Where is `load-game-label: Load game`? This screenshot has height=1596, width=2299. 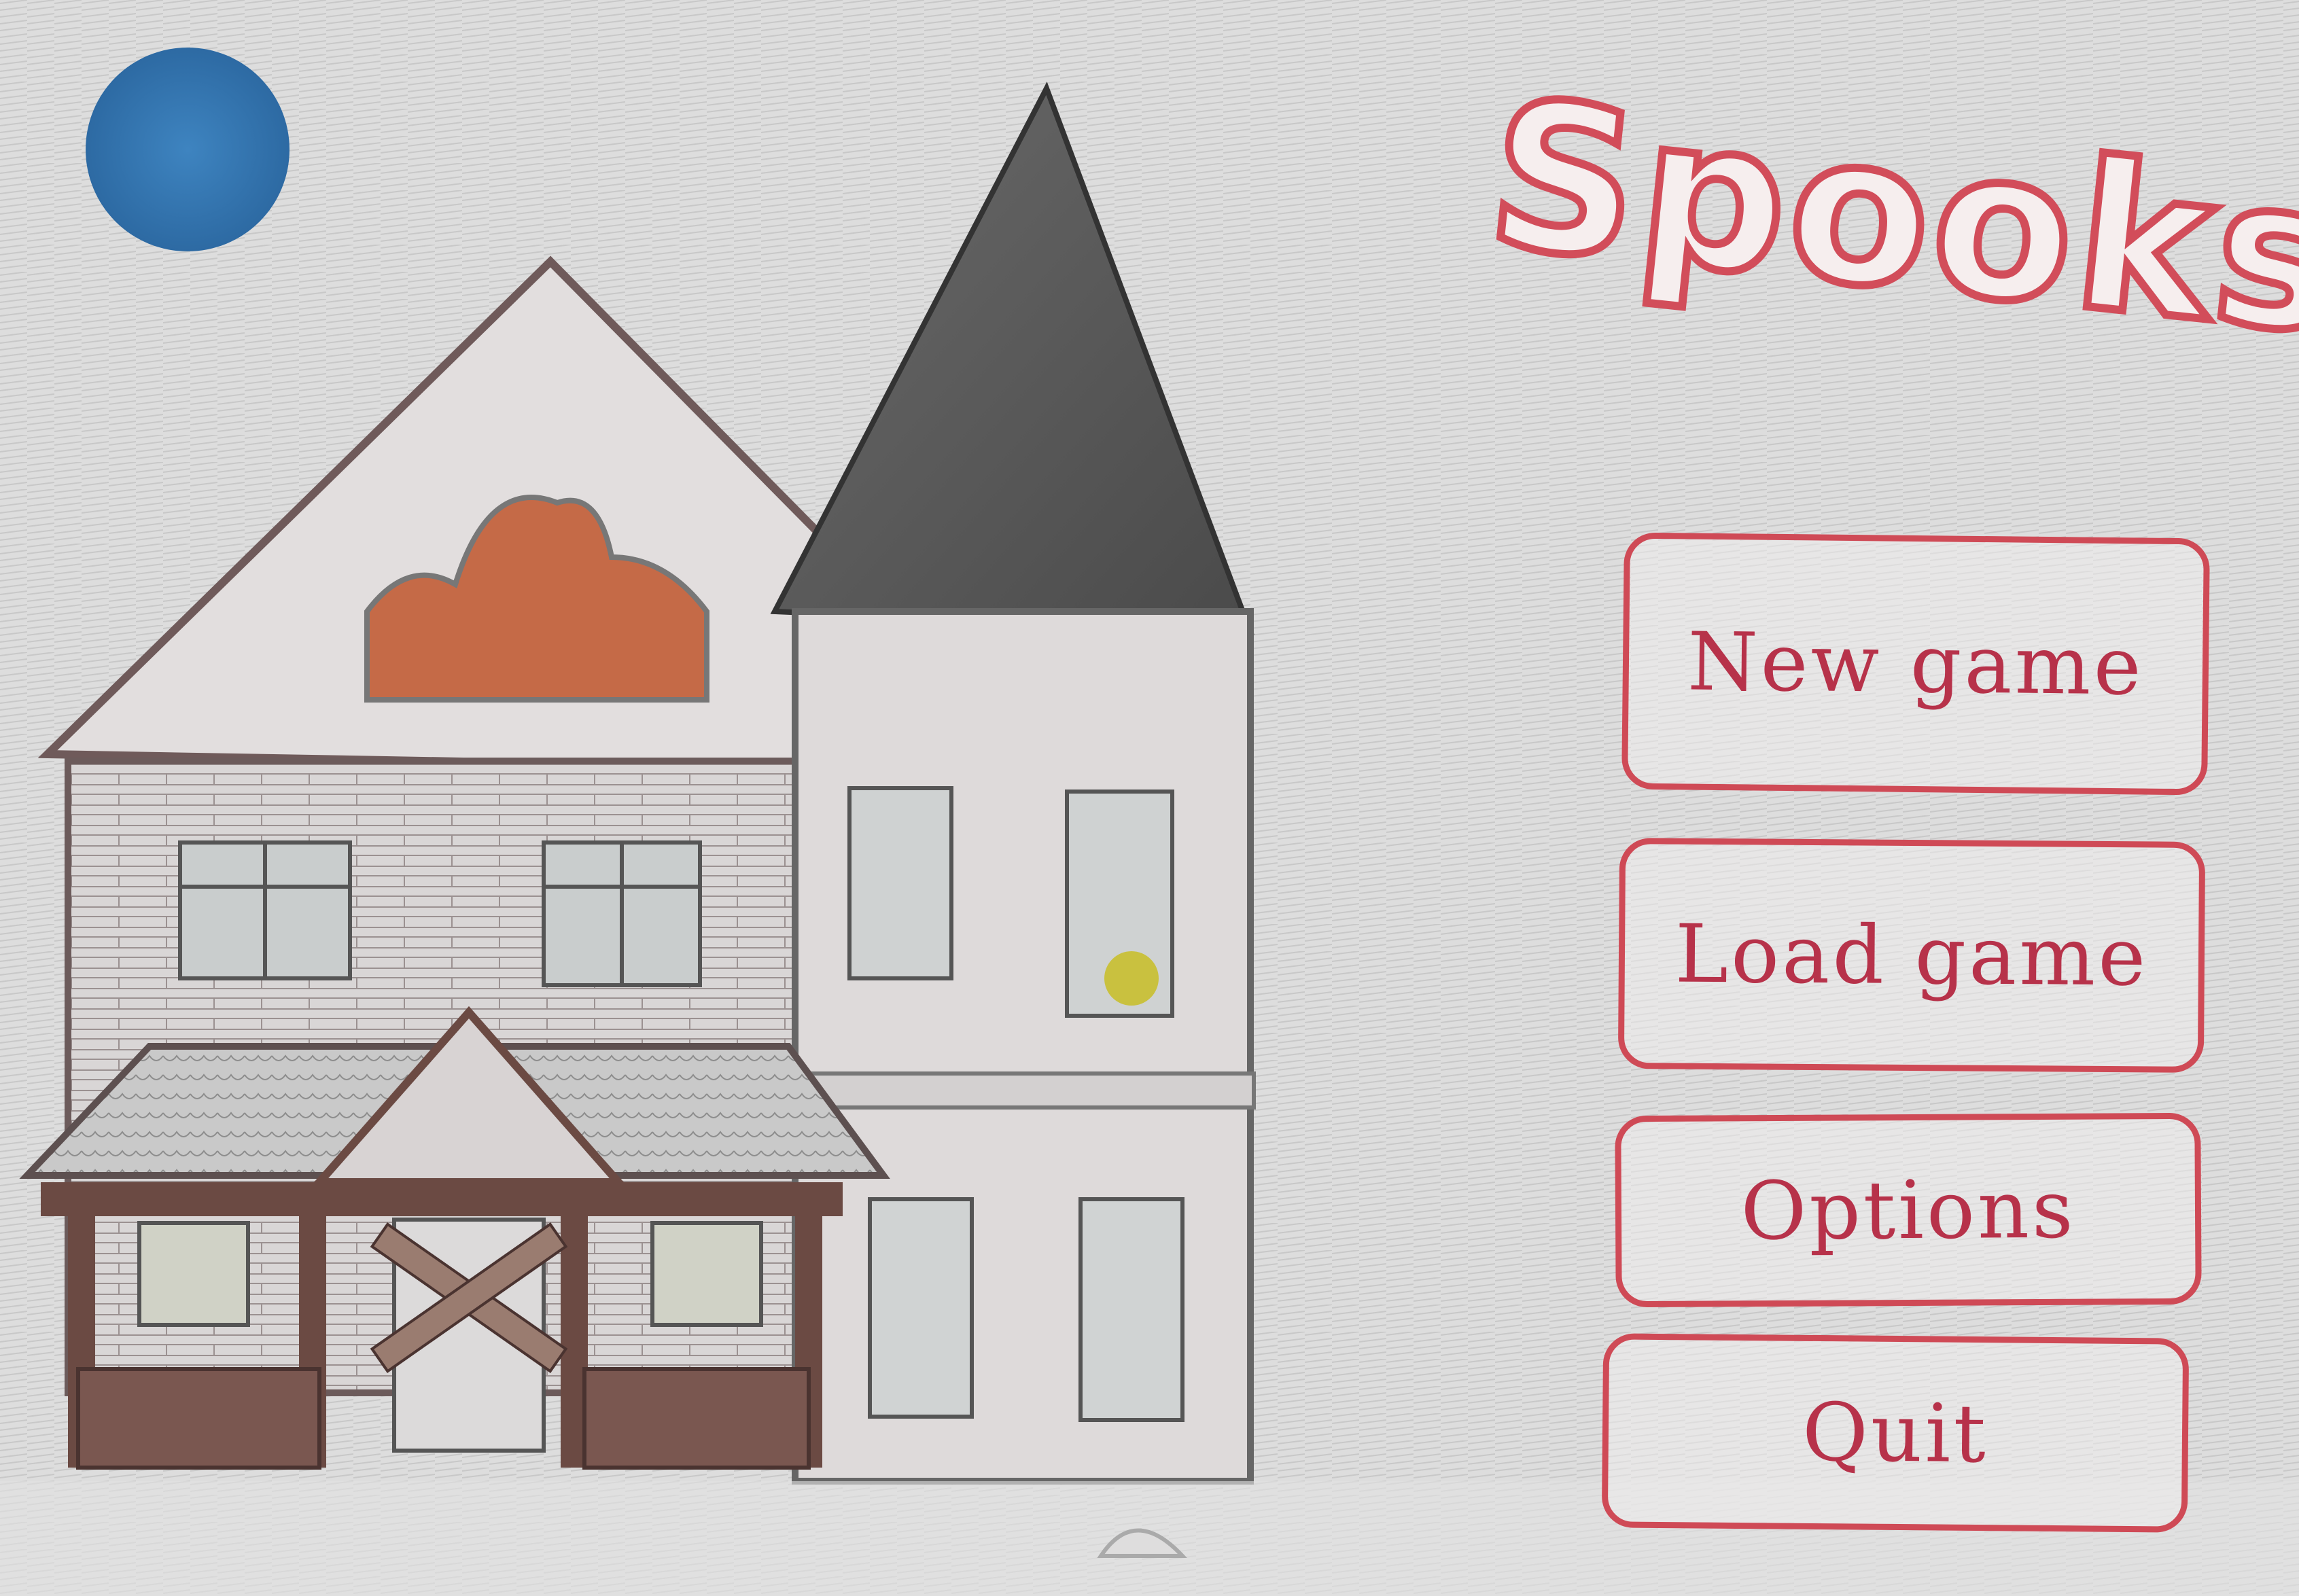 load-game-label: Load game is located at coordinates (1911, 955).